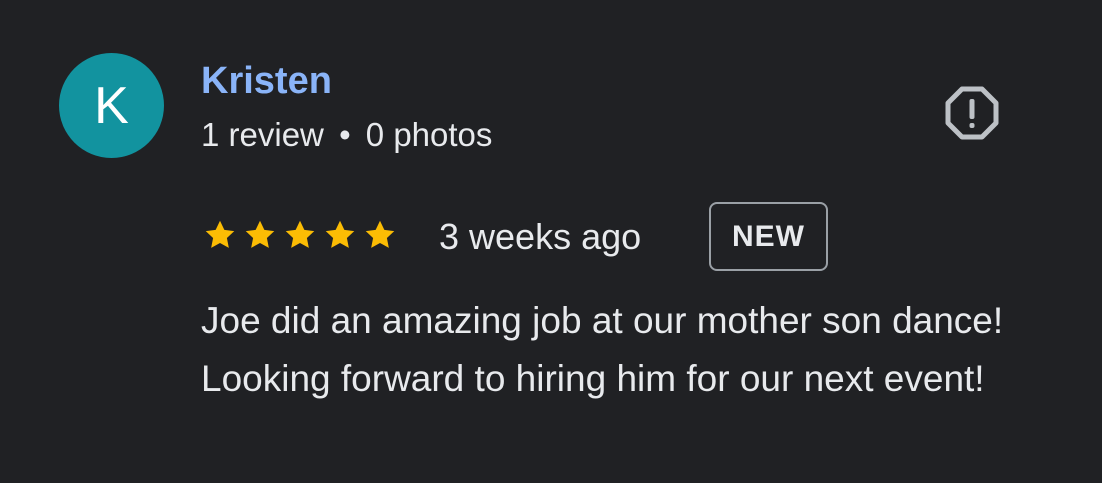  I want to click on review-count: 1 review, so click(262, 134).